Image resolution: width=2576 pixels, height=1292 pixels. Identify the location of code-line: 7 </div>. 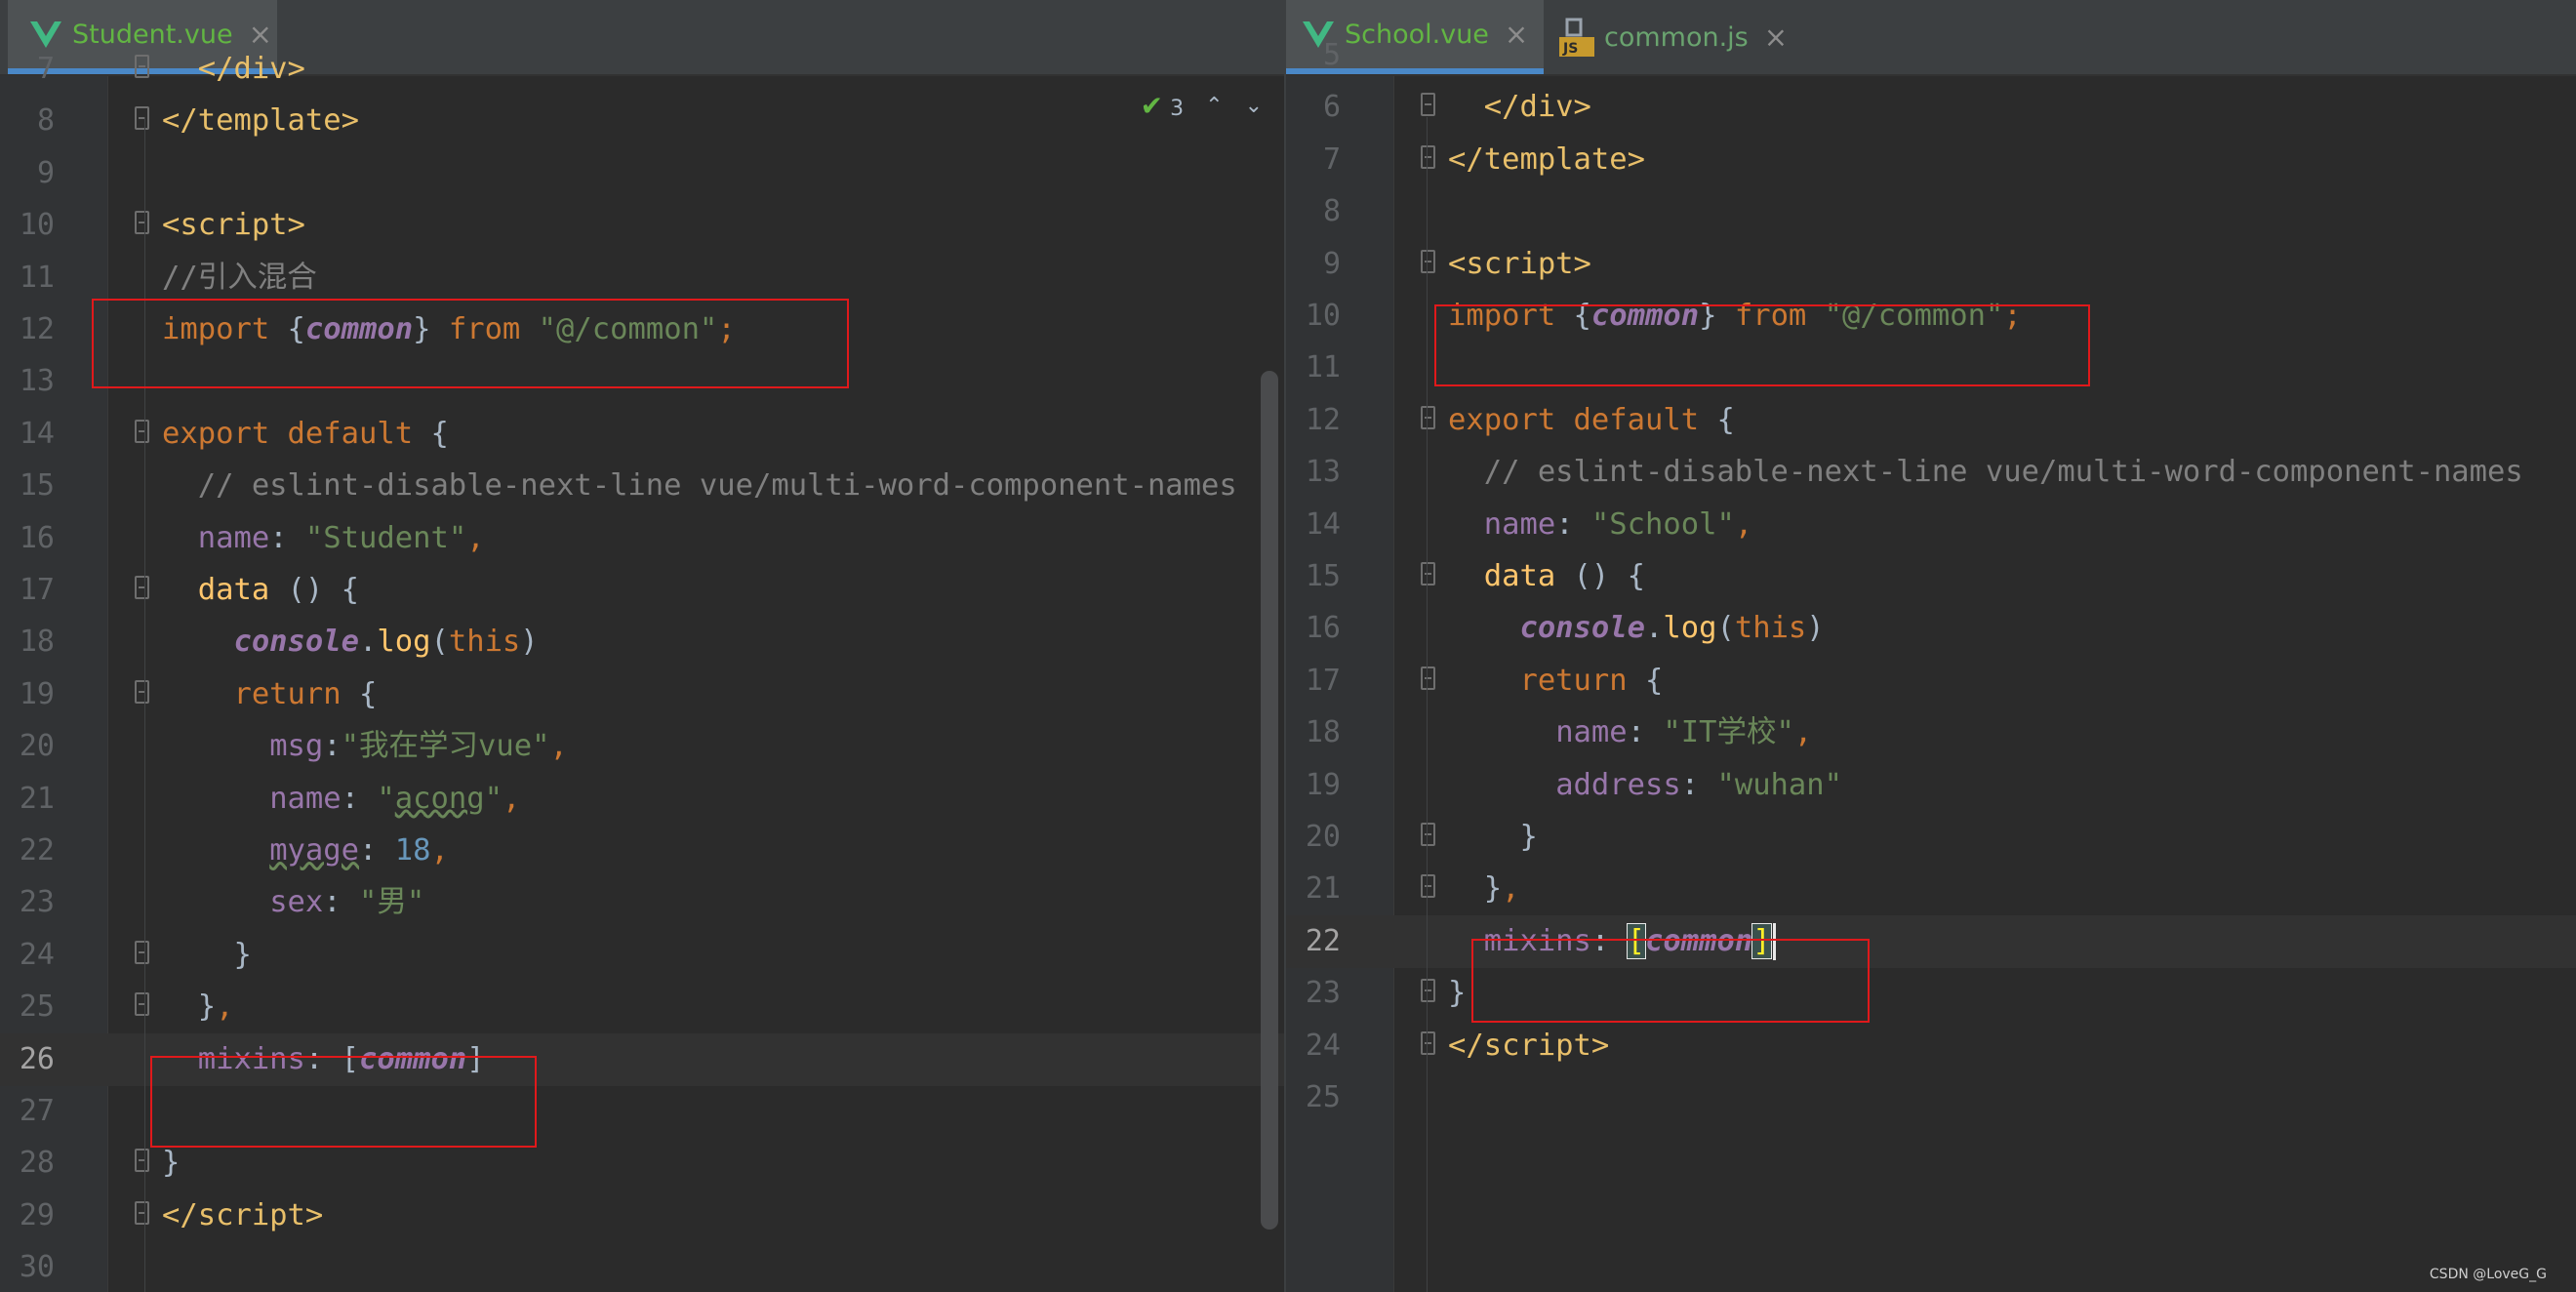
(642, 69).